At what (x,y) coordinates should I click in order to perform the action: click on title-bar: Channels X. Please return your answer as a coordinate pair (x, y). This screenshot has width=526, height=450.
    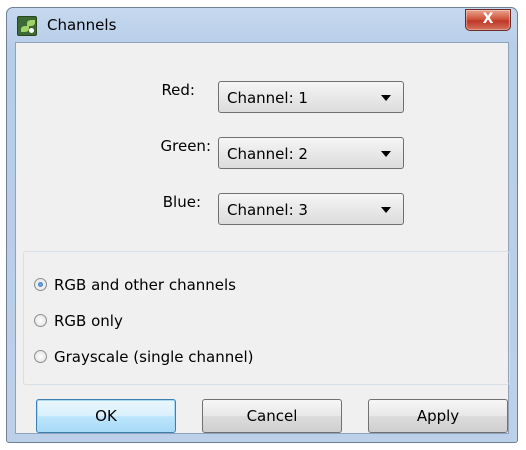
    Looking at the image, I should click on (262, 25).